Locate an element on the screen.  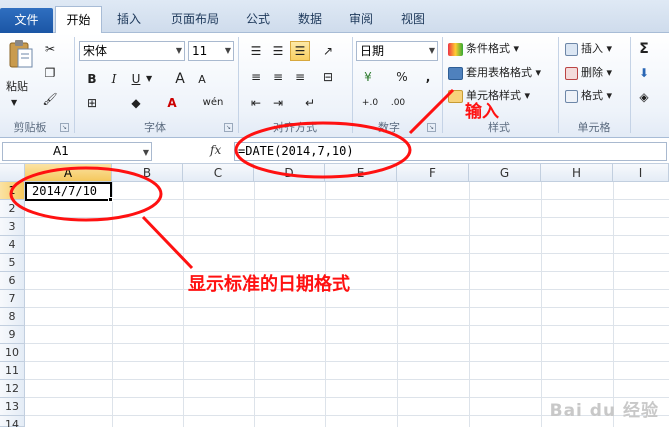
cell-highlight-ellipse is located at coordinates (86, 194).